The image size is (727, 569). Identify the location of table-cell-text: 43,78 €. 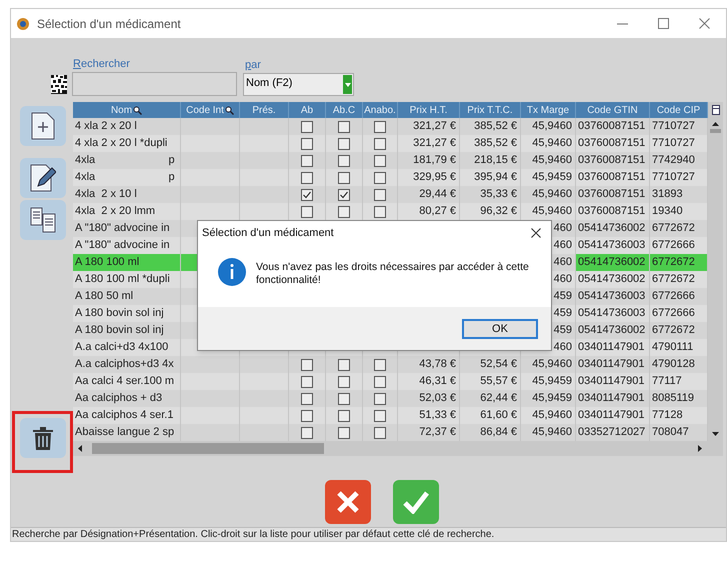
(437, 364).